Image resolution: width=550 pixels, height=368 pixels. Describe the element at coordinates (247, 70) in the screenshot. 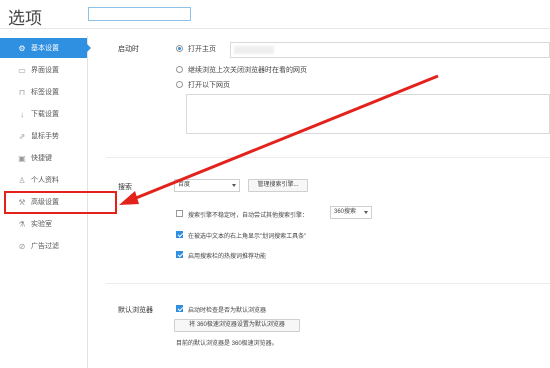

I see `startup-option-continue: 继续浏览上次关闭浏览器时在看的网页` at that location.